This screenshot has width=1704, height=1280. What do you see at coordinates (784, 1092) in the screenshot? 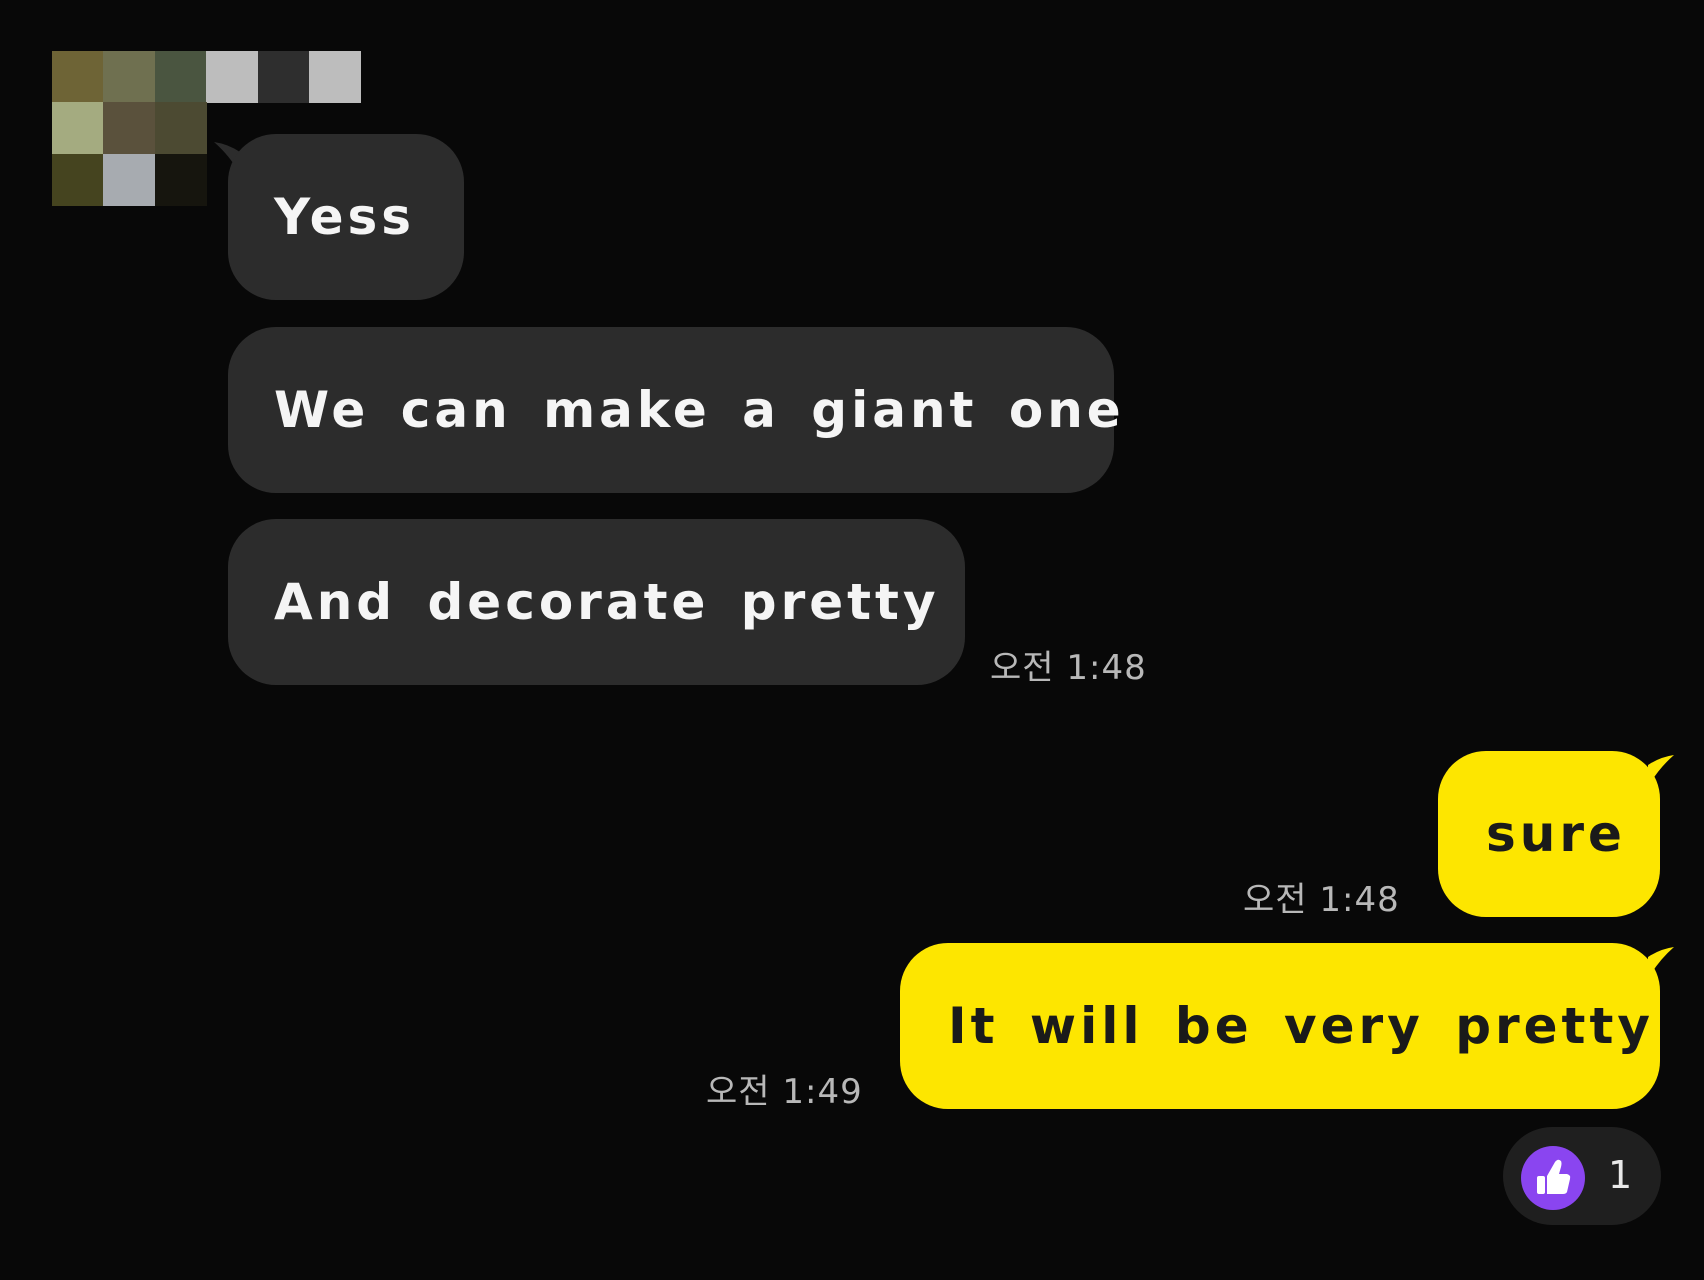
I see `message-timestamp: 오전 1:49` at bounding box center [784, 1092].